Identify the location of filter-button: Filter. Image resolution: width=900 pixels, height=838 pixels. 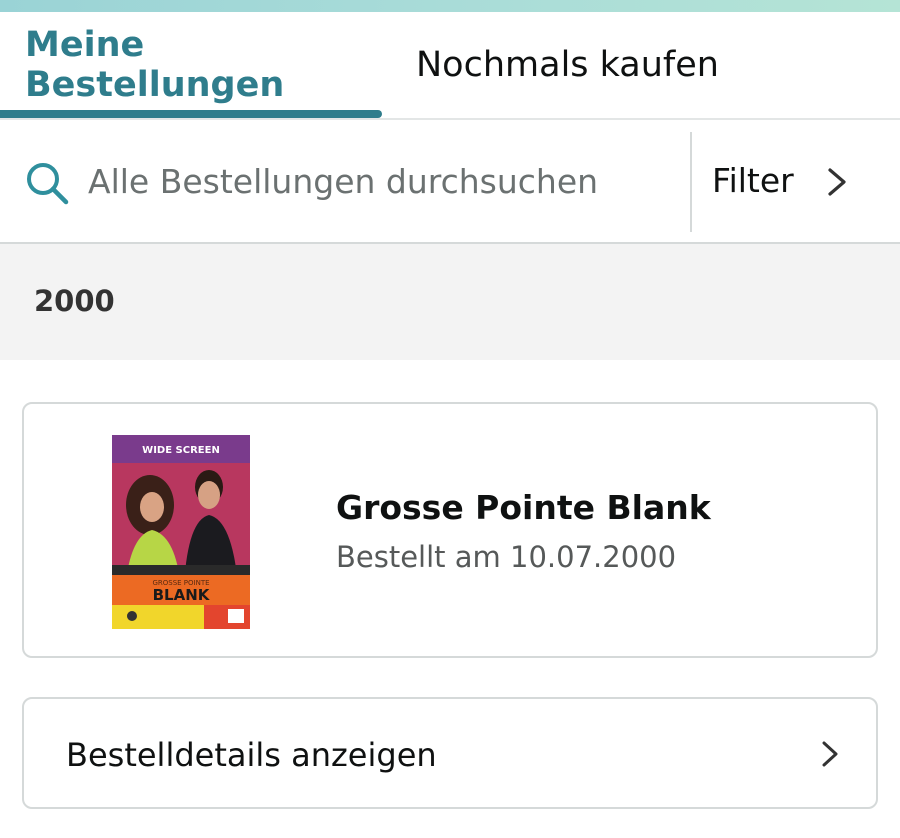
(796, 181).